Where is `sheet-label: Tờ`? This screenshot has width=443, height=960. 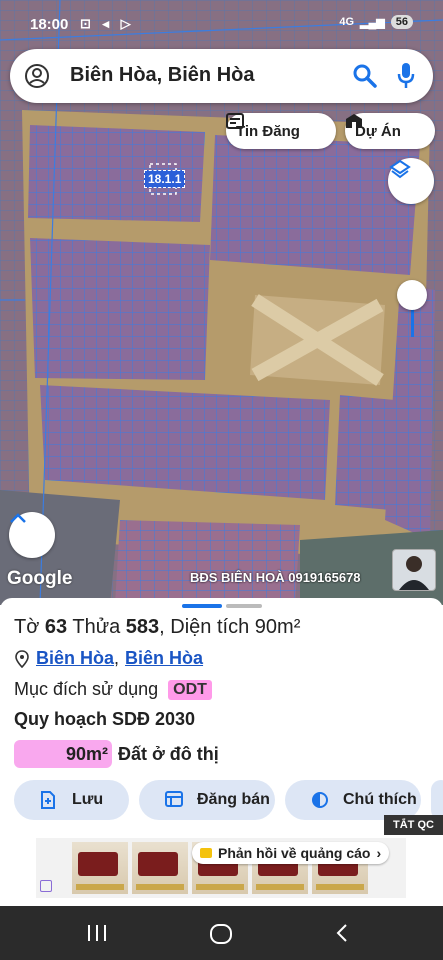
sheet-label: Tờ is located at coordinates (27, 627).